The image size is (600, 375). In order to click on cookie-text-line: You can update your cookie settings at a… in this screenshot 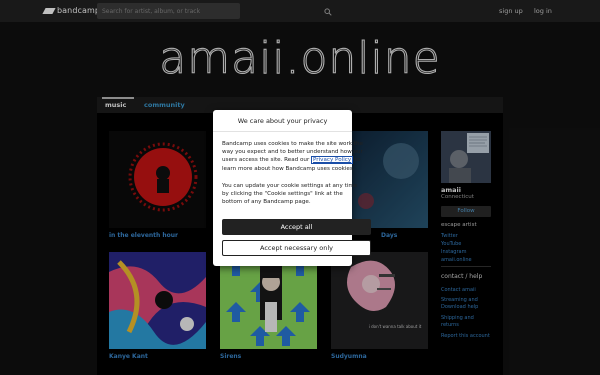, I will do `click(290, 186)`.